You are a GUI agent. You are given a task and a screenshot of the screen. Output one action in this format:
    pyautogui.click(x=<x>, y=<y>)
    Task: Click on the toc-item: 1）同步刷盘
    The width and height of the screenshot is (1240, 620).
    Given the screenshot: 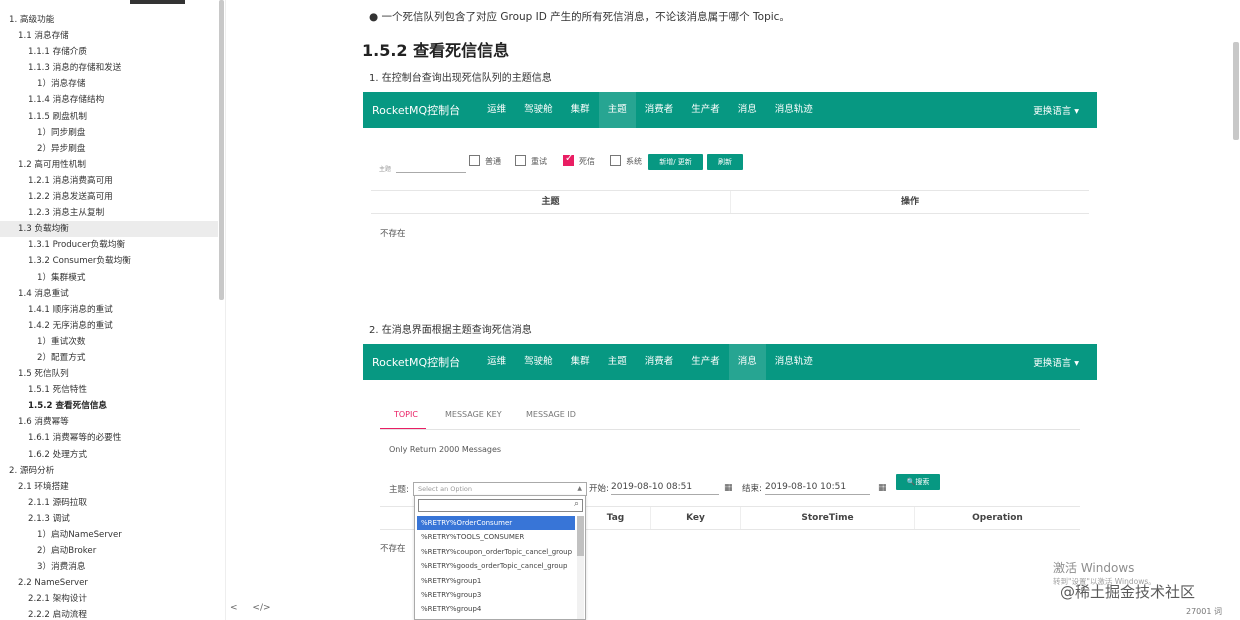 What is the action you would take?
    pyautogui.click(x=109, y=133)
    